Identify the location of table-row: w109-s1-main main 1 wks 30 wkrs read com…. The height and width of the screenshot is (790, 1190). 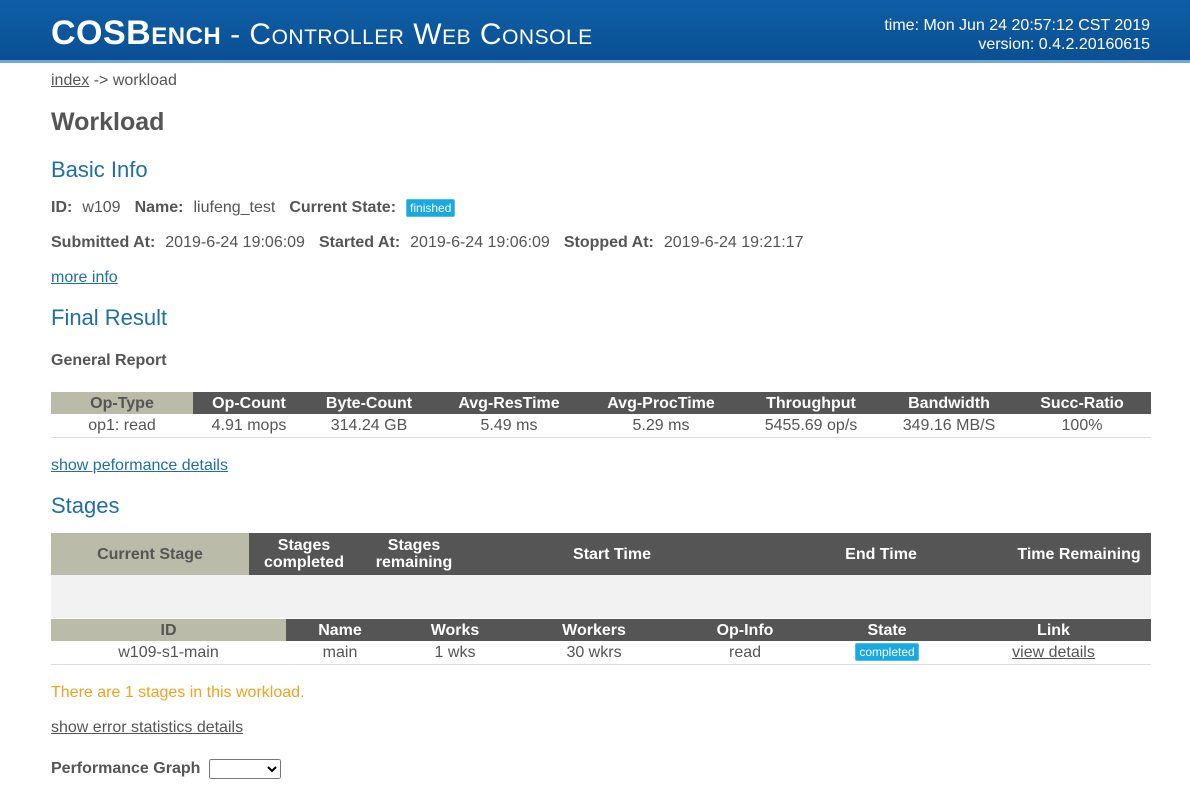
(601, 653).